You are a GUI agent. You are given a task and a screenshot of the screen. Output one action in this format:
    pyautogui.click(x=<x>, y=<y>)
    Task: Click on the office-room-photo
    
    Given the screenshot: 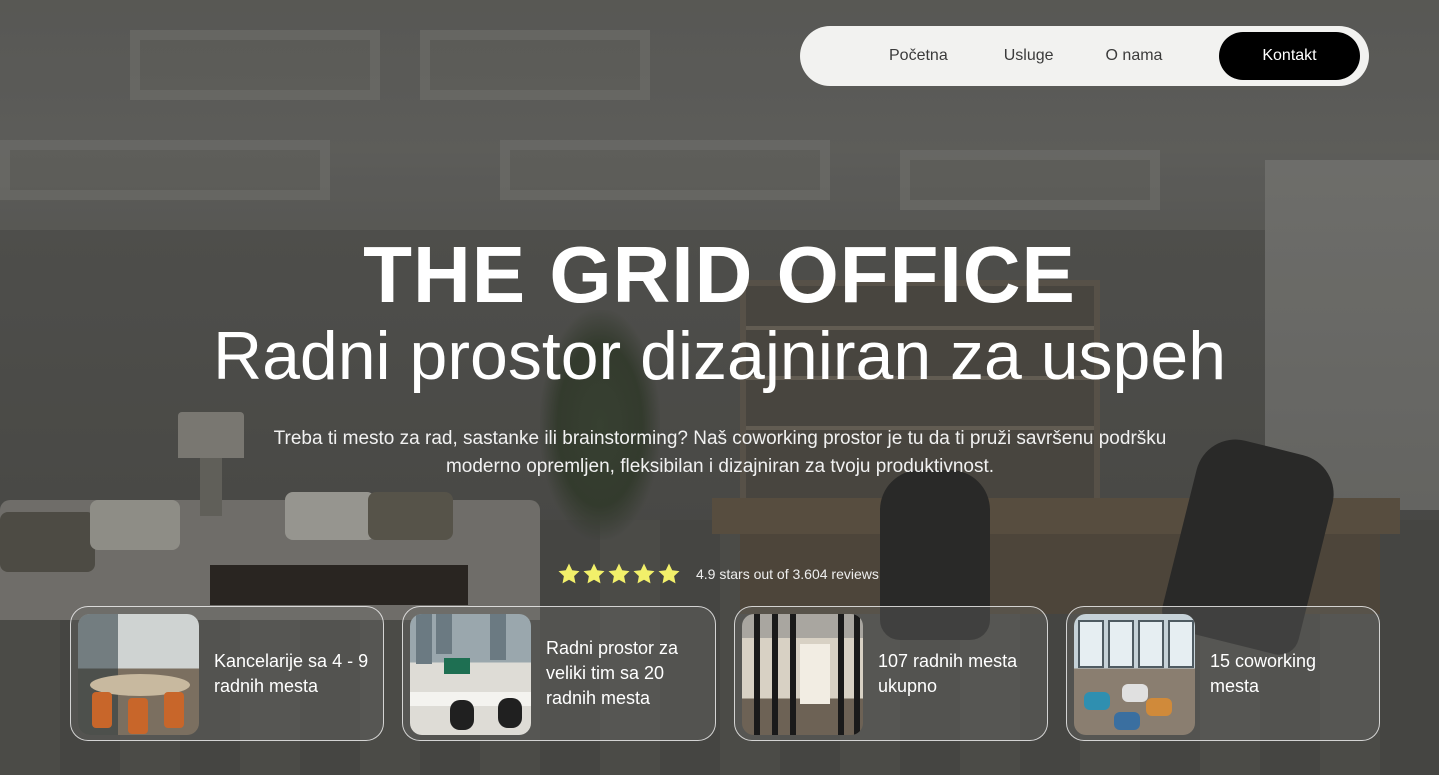 What is the action you would take?
    pyautogui.click(x=138, y=674)
    